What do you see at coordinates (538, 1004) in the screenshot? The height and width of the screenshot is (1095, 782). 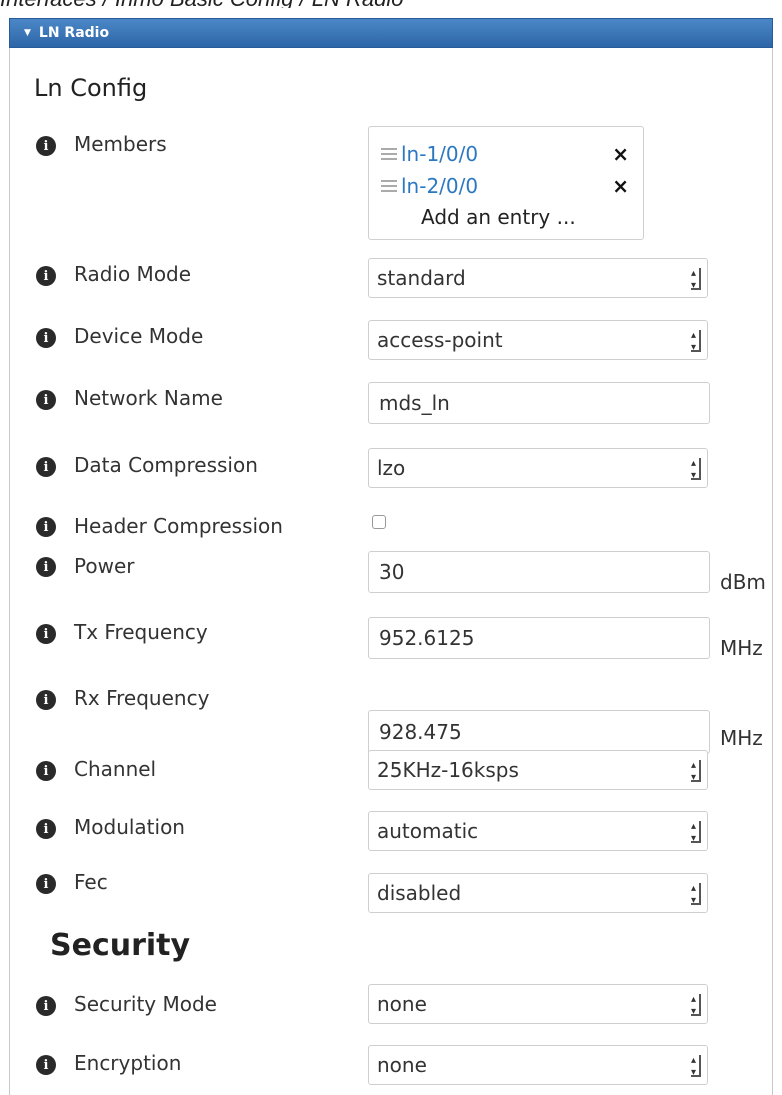 I see `security-mode-select: none ▴ ▾` at bounding box center [538, 1004].